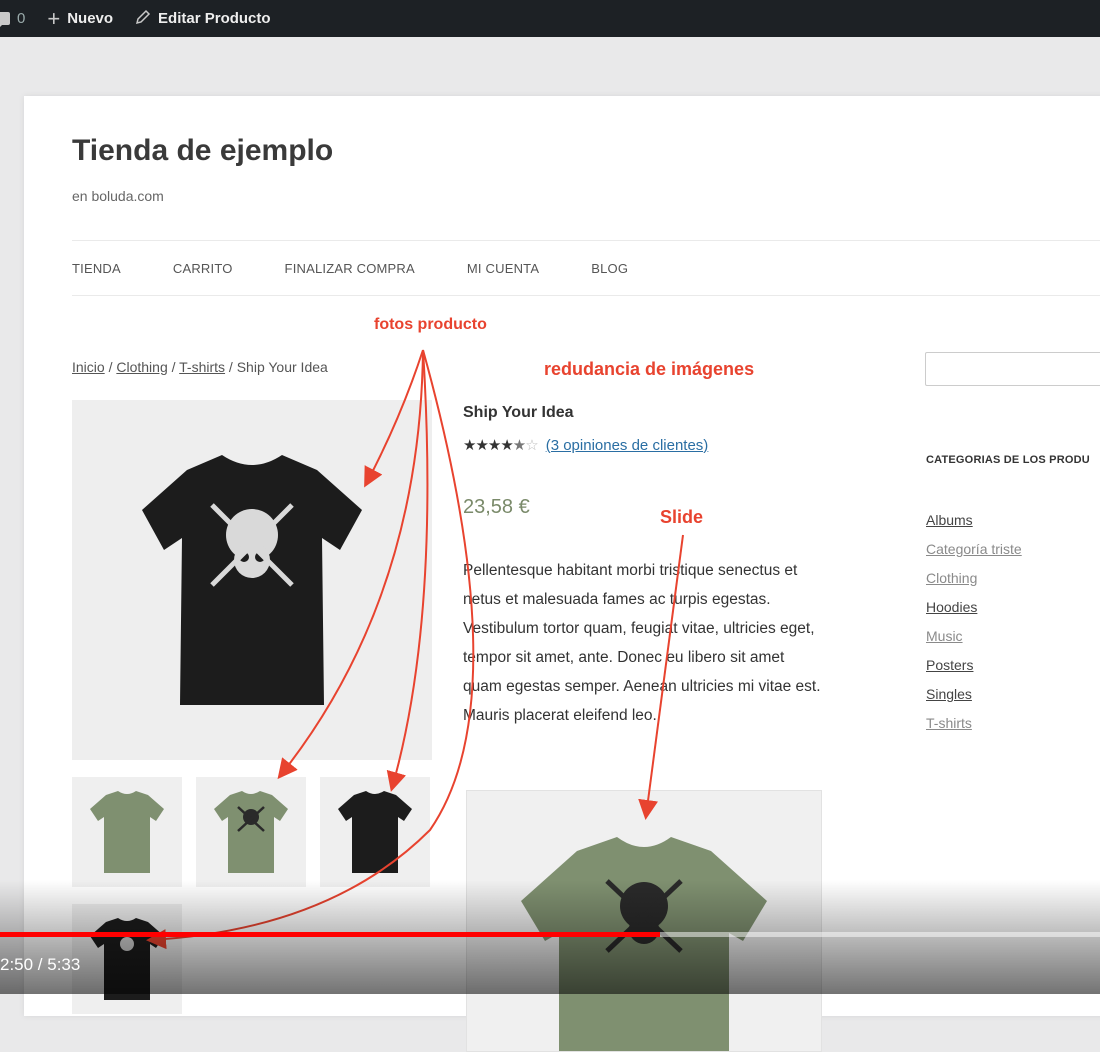 The width and height of the screenshot is (1100, 1052). What do you see at coordinates (407, 570) in the screenshot?
I see `arrow-to-thumb-black` at bounding box center [407, 570].